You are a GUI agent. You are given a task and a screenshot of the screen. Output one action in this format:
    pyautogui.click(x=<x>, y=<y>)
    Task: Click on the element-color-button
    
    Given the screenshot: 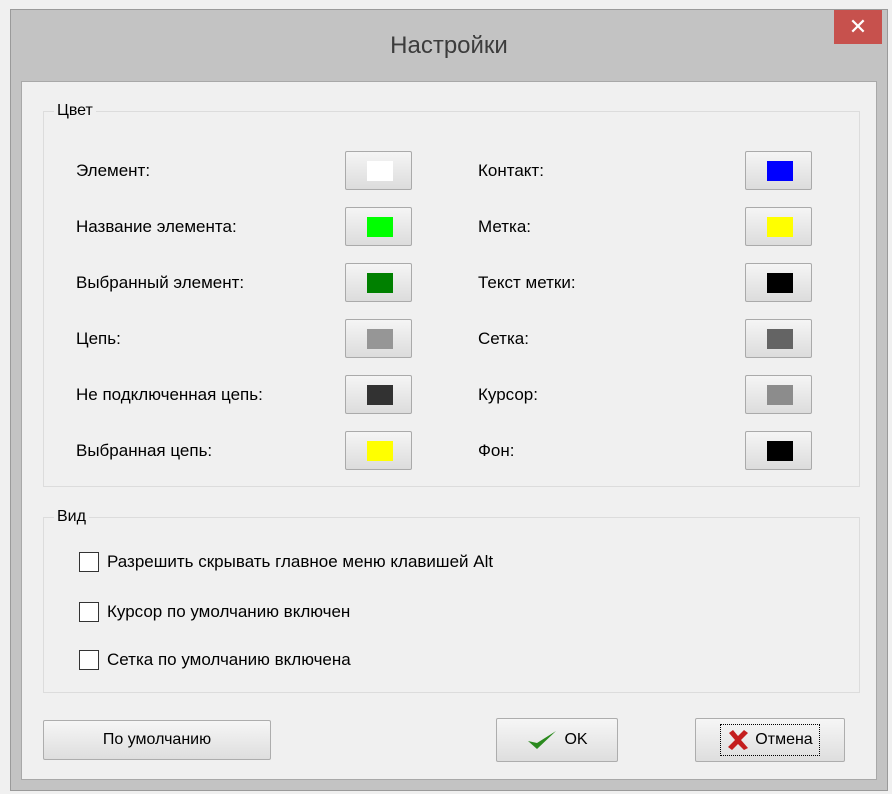 What is the action you would take?
    pyautogui.click(x=378, y=170)
    